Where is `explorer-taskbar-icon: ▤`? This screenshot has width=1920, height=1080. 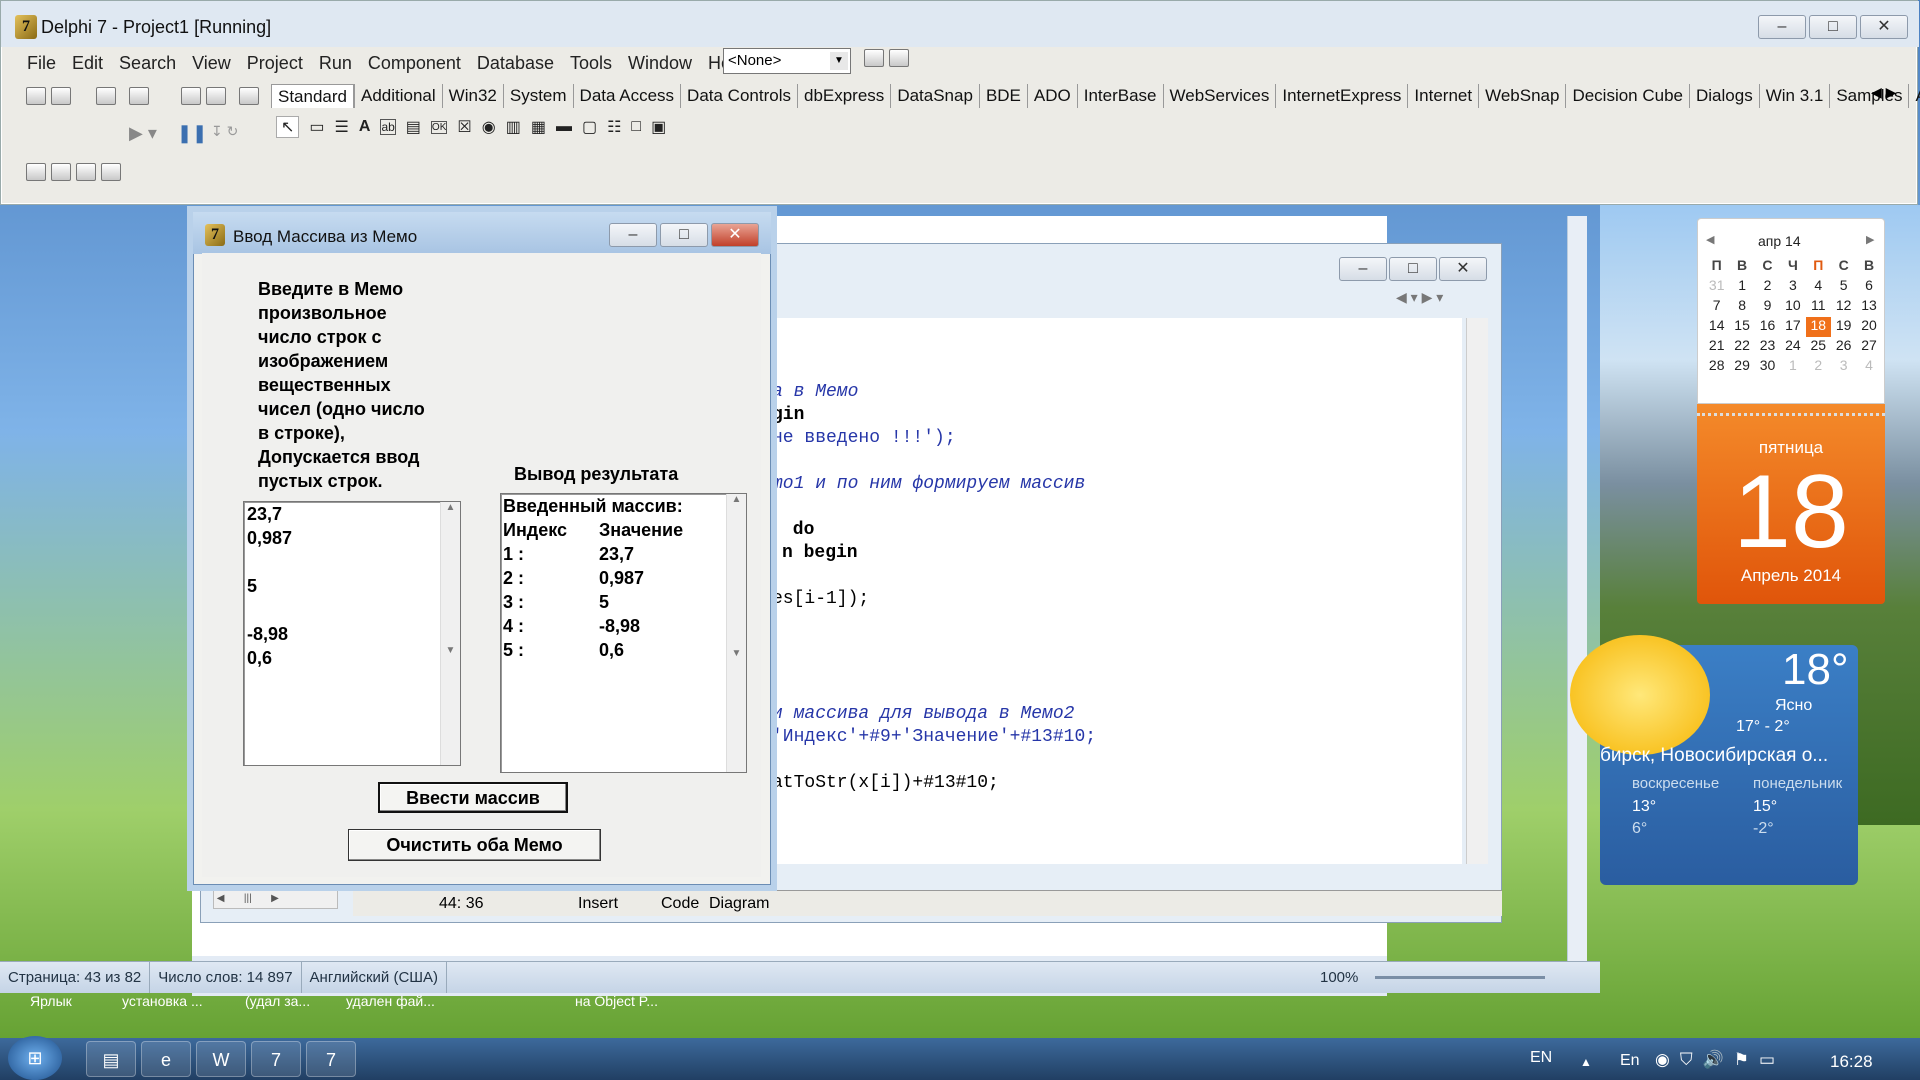
explorer-taskbar-icon: ▤ is located at coordinates (111, 1059).